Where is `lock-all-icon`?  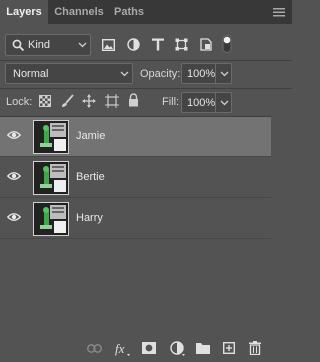 lock-all-icon is located at coordinates (133, 100).